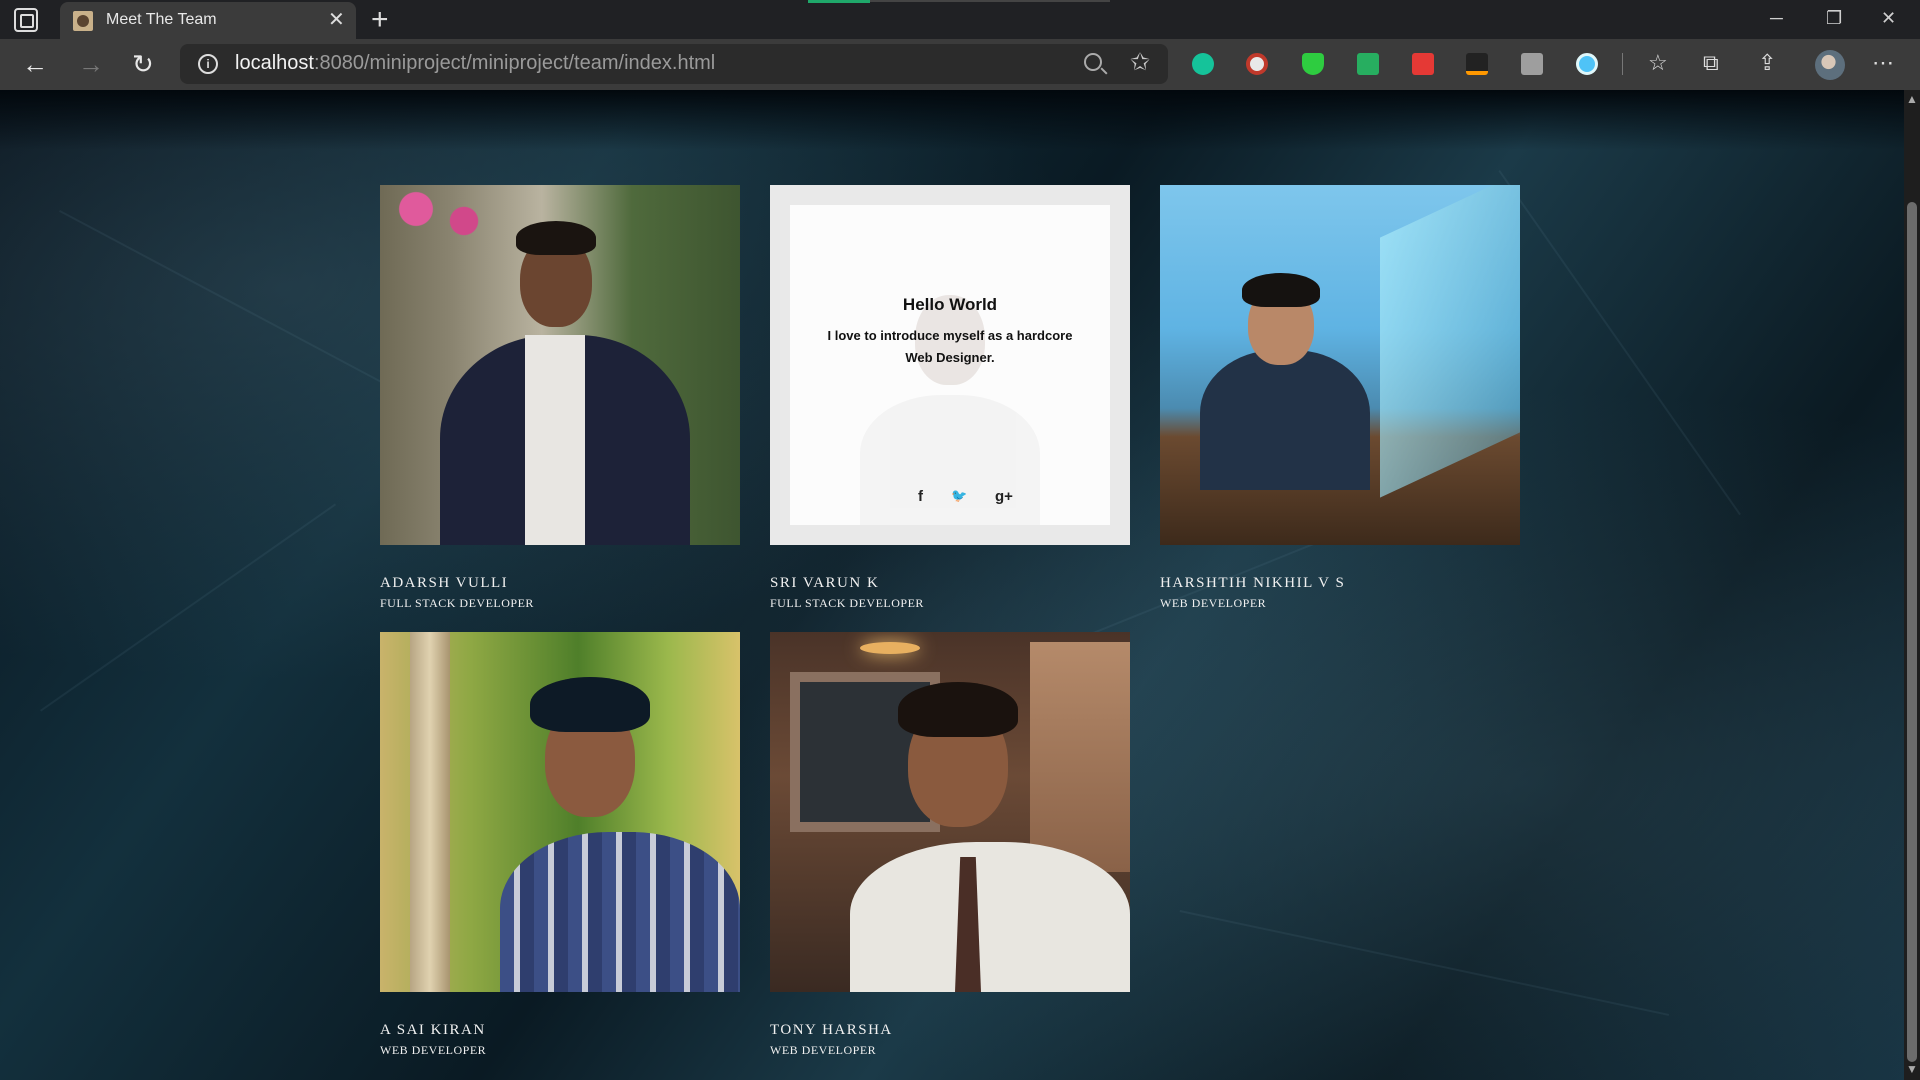  I want to click on url-host: localhost, so click(274, 63).